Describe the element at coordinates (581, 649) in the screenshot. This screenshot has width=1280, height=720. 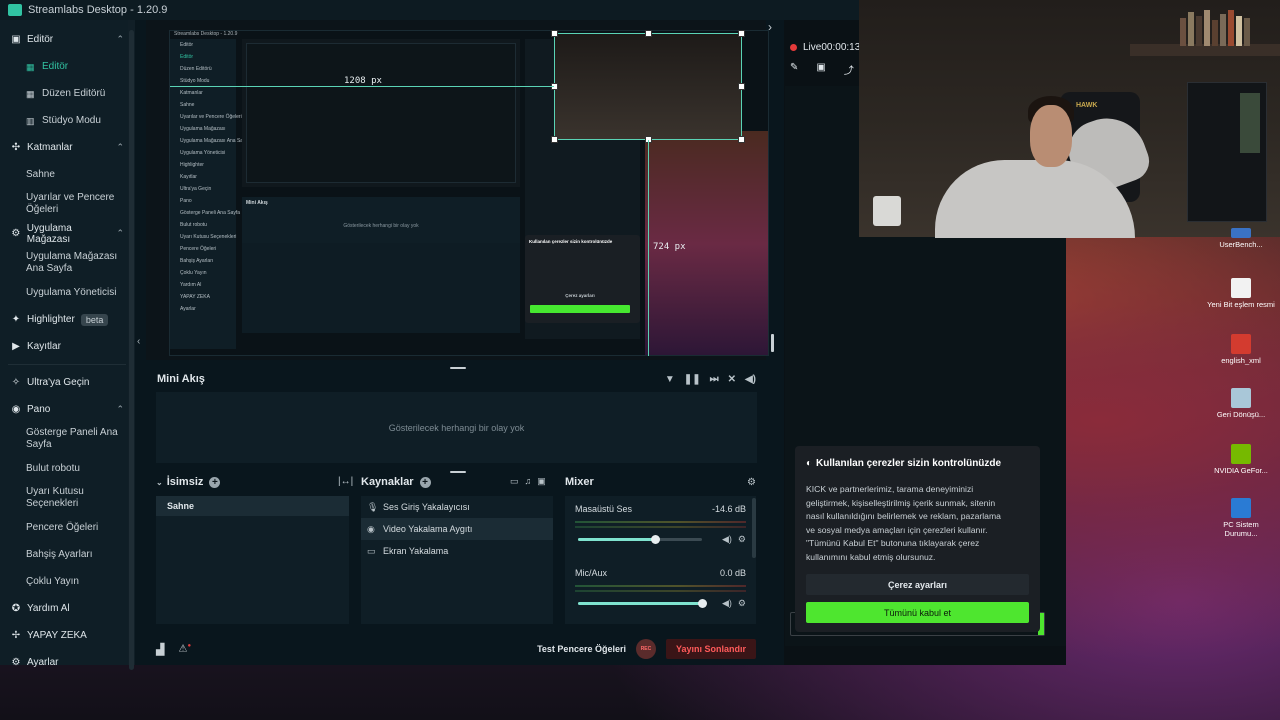
I see `test-widgets-button: Test Pencere Öğeleri` at that location.